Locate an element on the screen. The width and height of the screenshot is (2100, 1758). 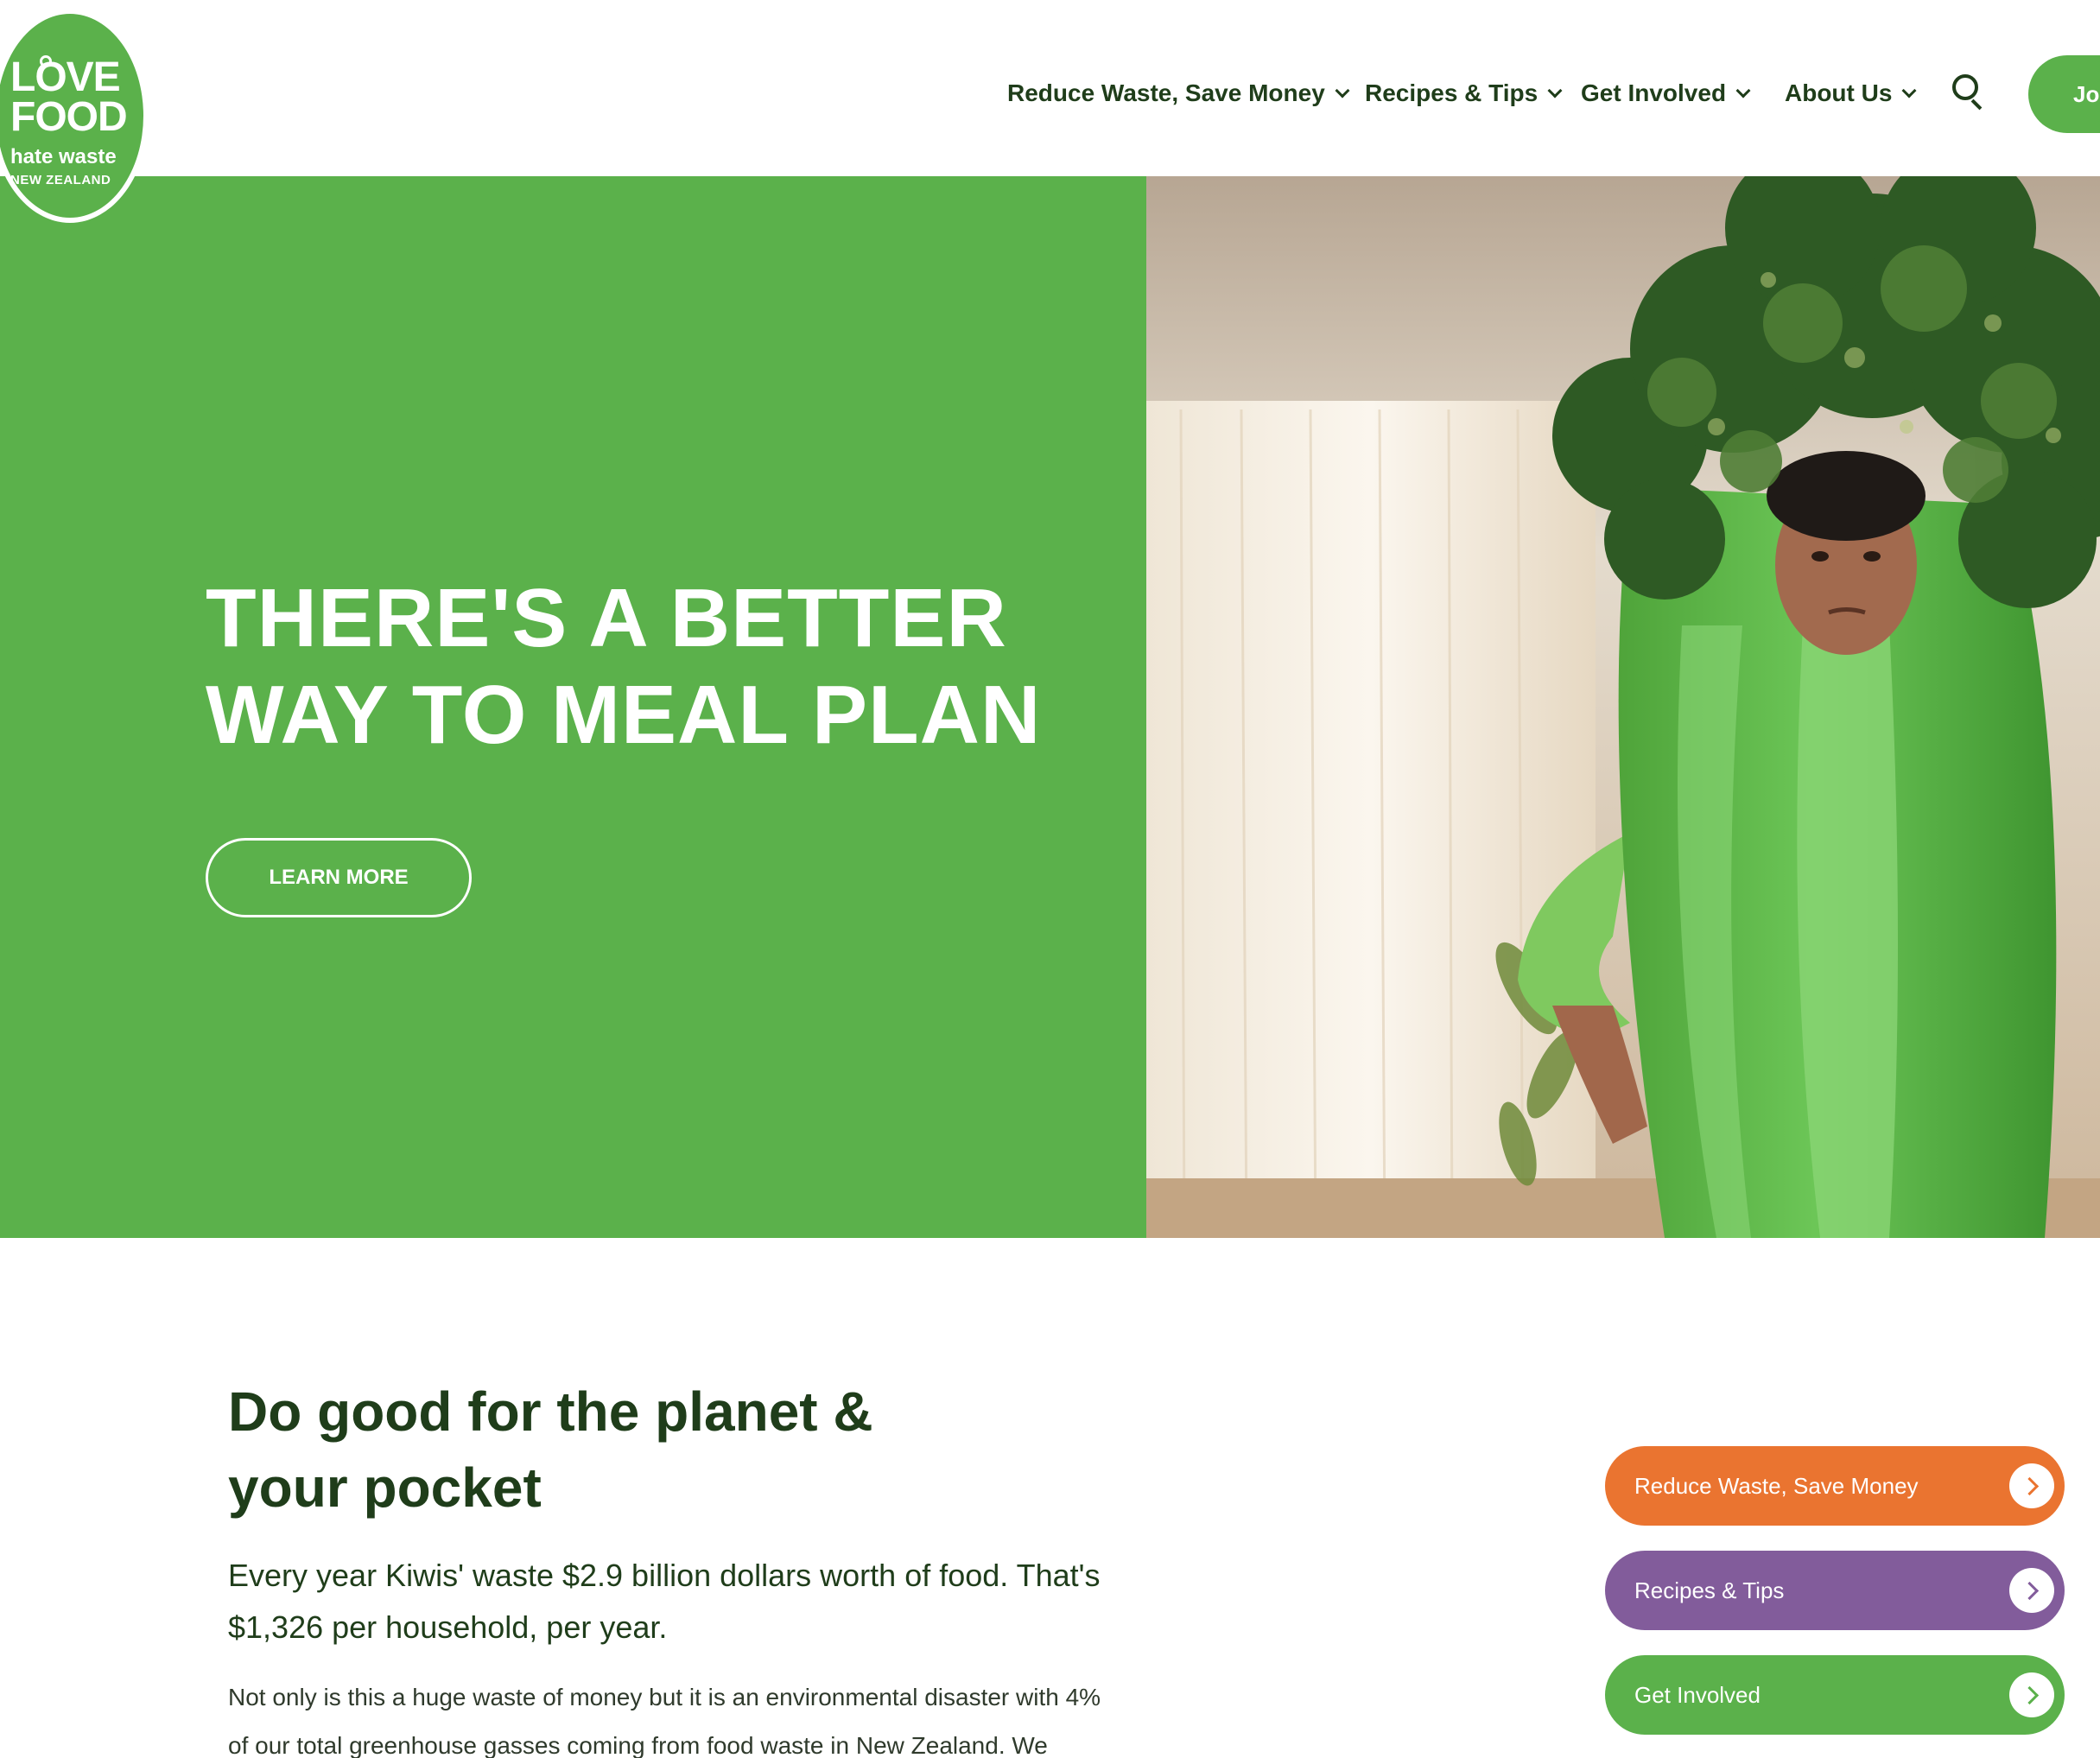
cta-label: Reduce Waste, Save Money is located at coordinates (1776, 1485).